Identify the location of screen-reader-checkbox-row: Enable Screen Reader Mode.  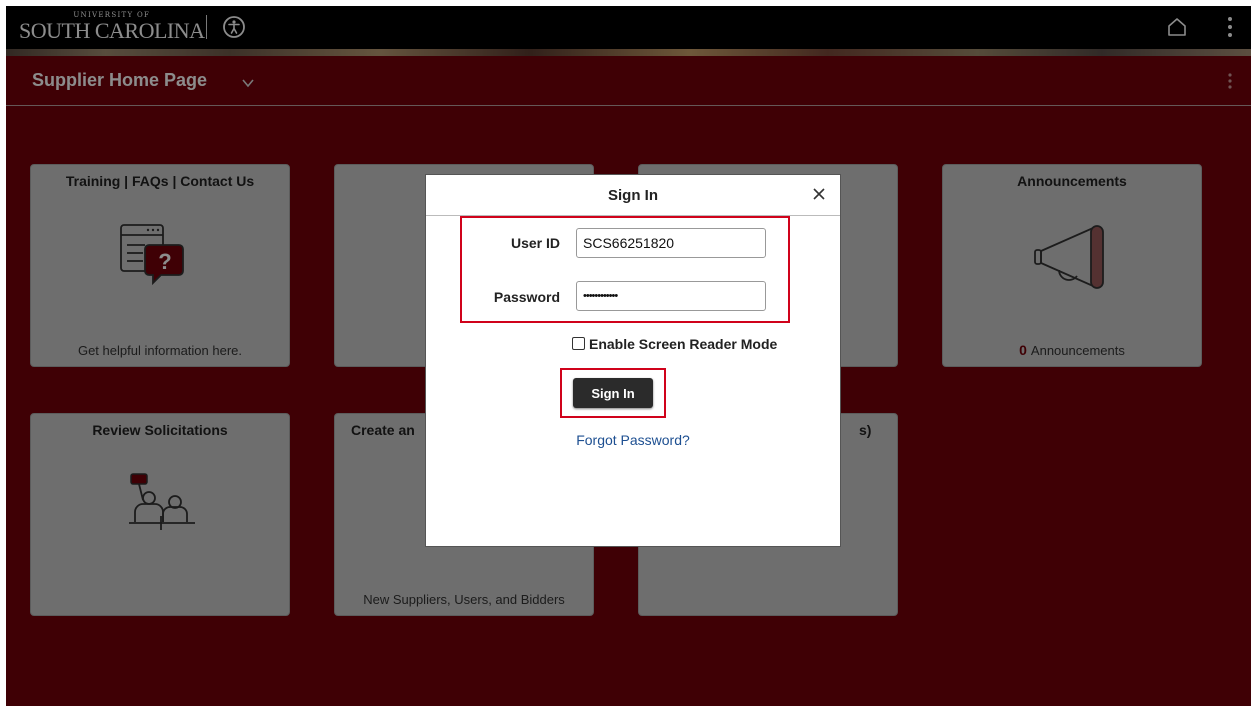
(674, 344).